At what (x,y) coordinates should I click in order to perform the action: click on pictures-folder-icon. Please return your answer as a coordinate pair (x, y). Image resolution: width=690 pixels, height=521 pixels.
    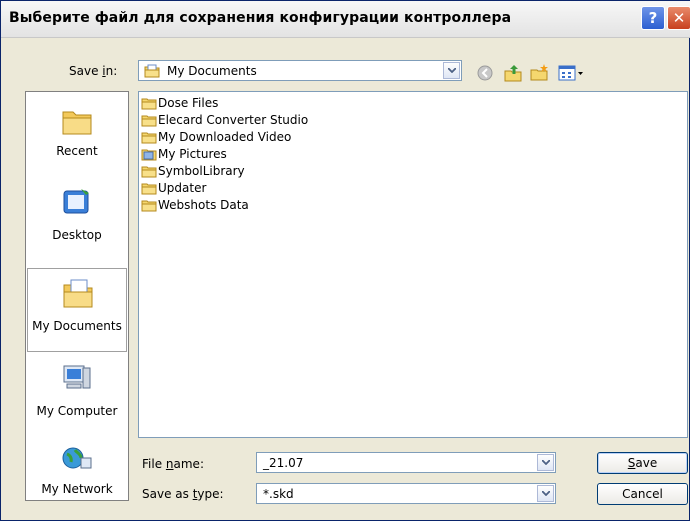
    Looking at the image, I should click on (149, 155).